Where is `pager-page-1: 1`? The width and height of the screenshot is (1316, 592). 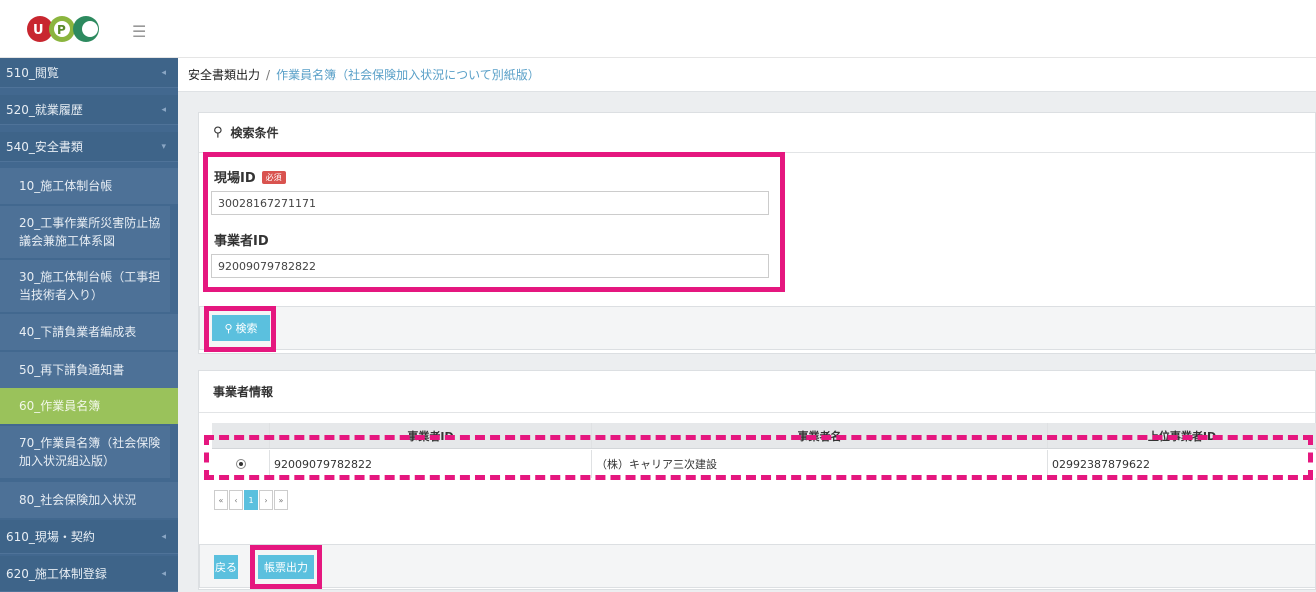 pager-page-1: 1 is located at coordinates (251, 500).